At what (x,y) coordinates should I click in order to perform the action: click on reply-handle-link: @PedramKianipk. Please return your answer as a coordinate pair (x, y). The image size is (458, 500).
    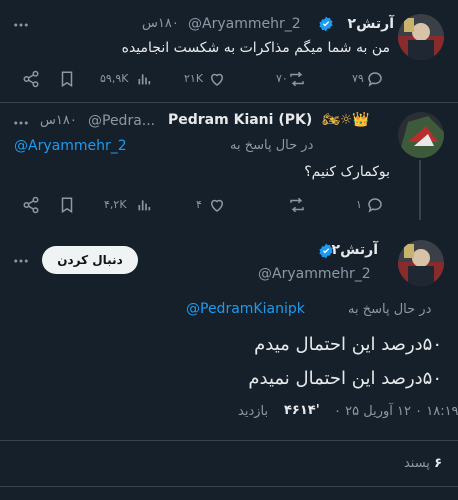
    Looking at the image, I should click on (245, 309).